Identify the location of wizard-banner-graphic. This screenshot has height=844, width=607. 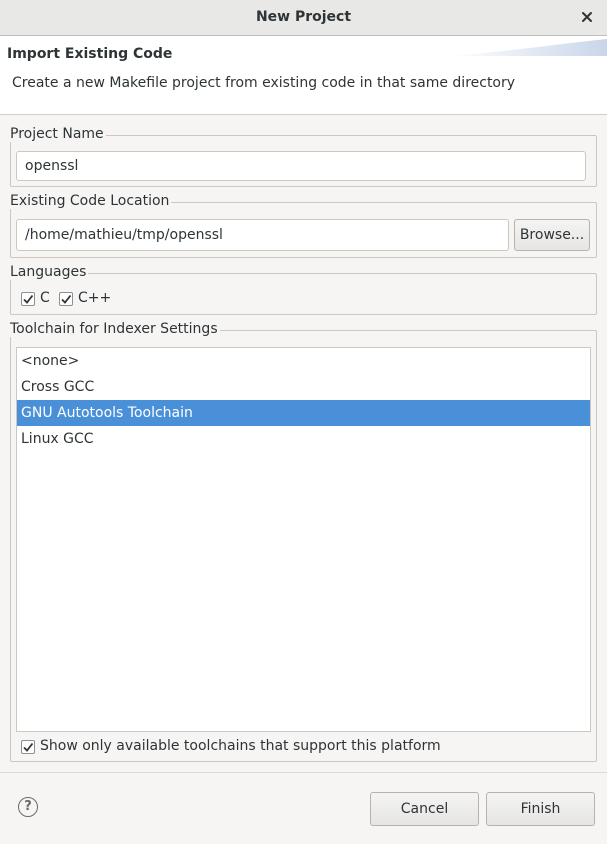
(527, 47).